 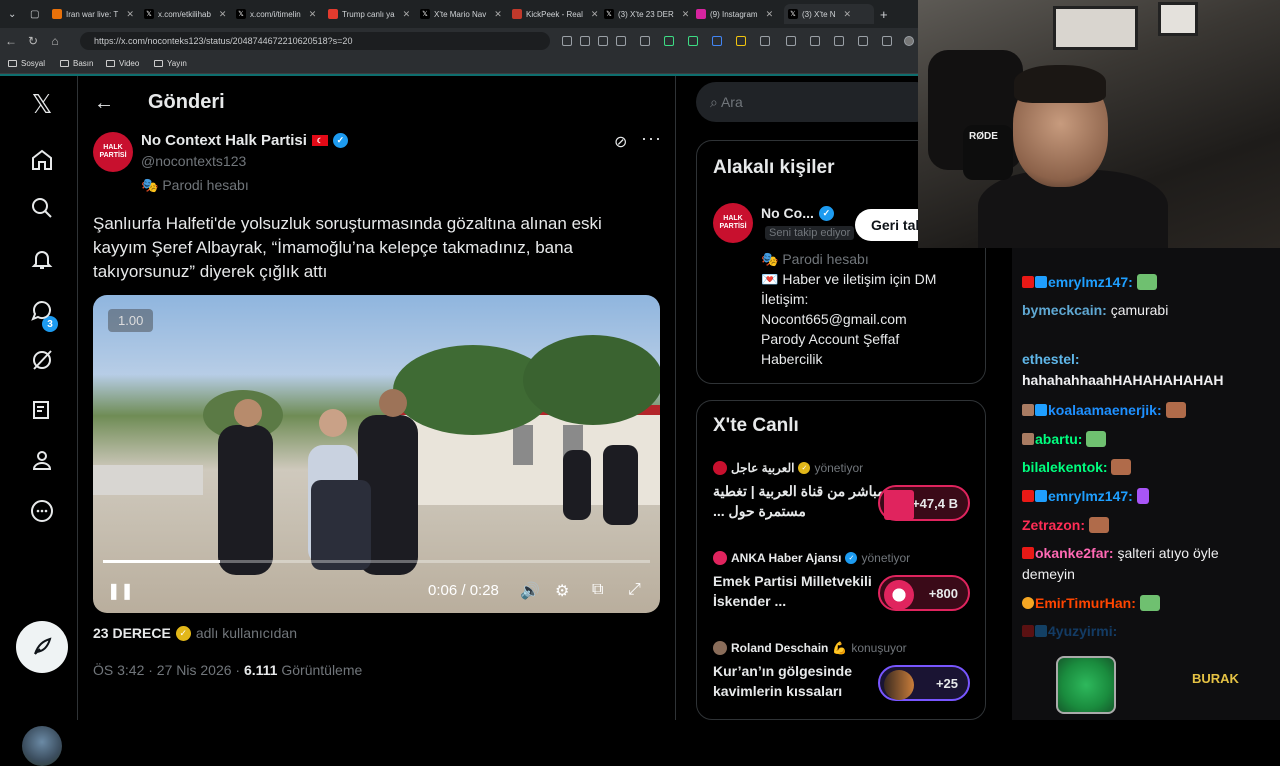 What do you see at coordinates (42, 647) in the screenshot?
I see `compose-post-button` at bounding box center [42, 647].